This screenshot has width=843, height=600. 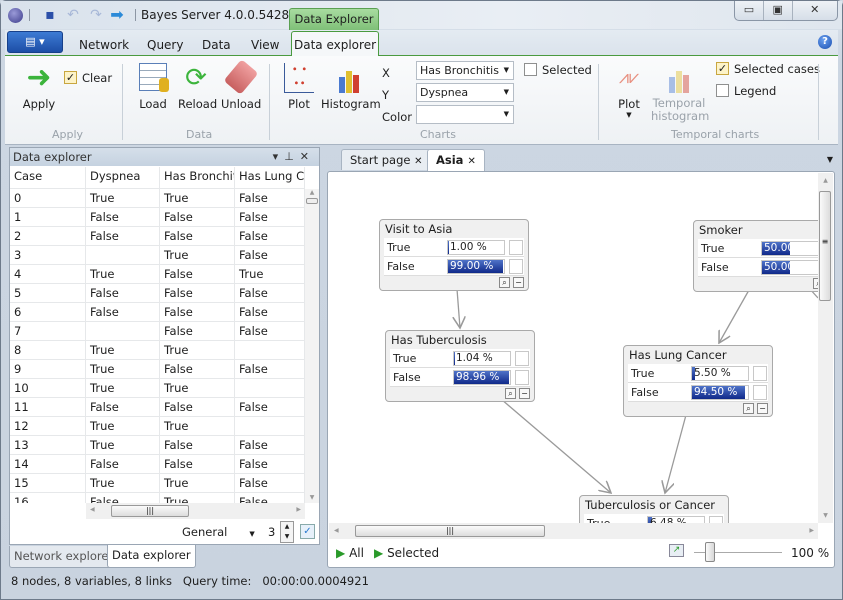 What do you see at coordinates (157, 198) in the screenshot?
I see `table-row: 0 True True False` at bounding box center [157, 198].